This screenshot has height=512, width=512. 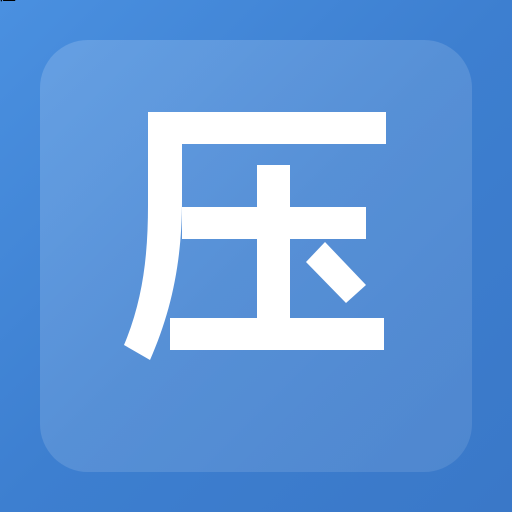 What do you see at coordinates (8, 2) in the screenshot?
I see `ya-character-text: 压` at bounding box center [8, 2].